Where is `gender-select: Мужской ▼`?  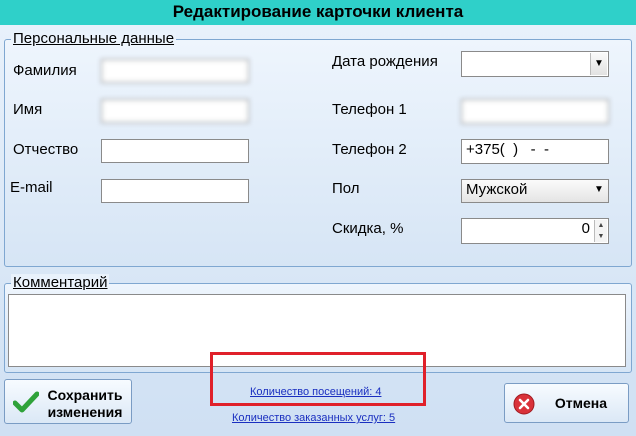
gender-select: Мужской ▼ is located at coordinates (535, 191).